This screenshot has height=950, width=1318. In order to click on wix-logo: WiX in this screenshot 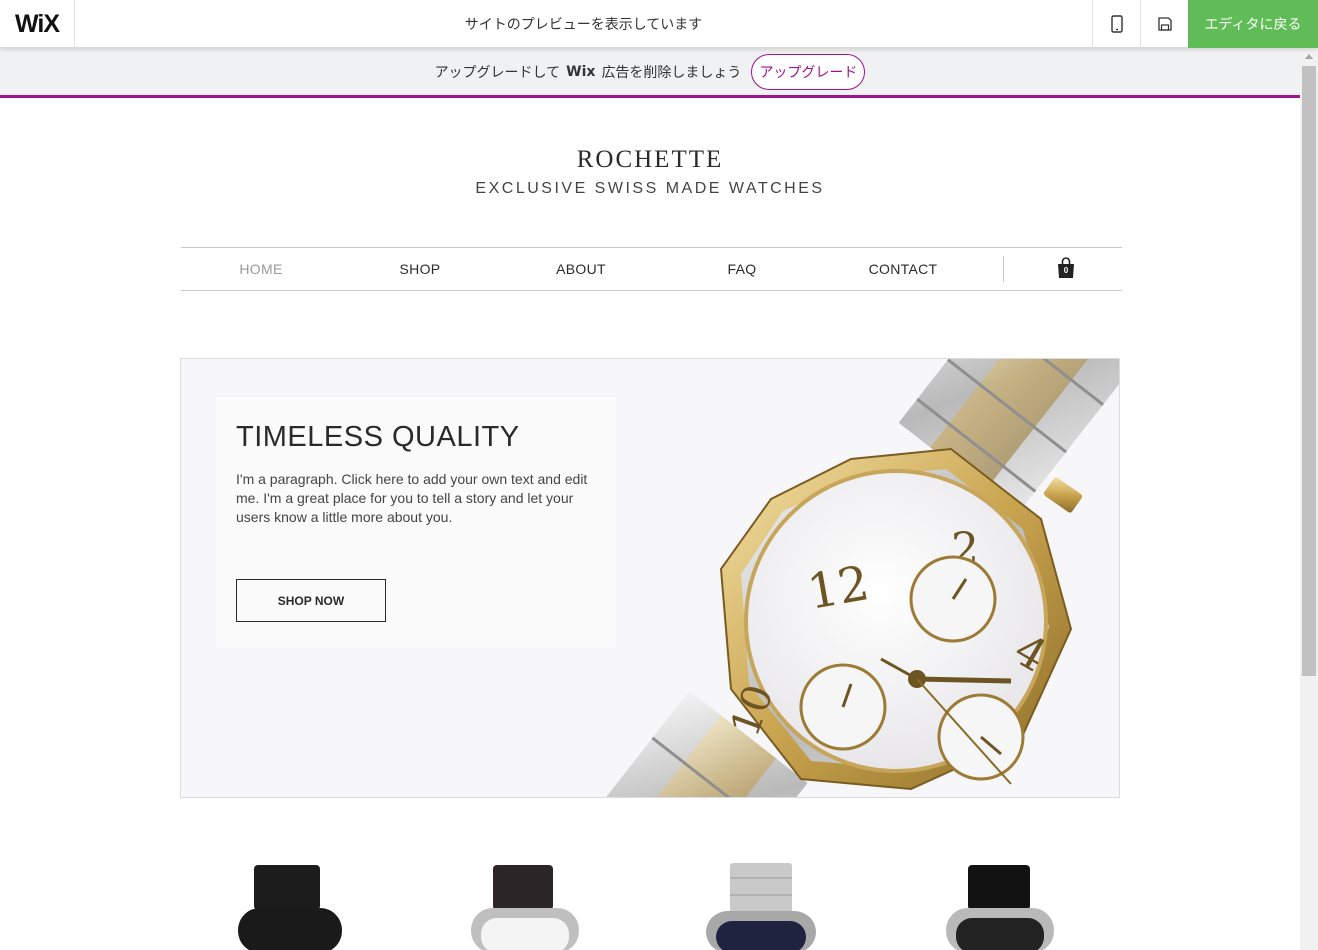, I will do `click(37, 24)`.